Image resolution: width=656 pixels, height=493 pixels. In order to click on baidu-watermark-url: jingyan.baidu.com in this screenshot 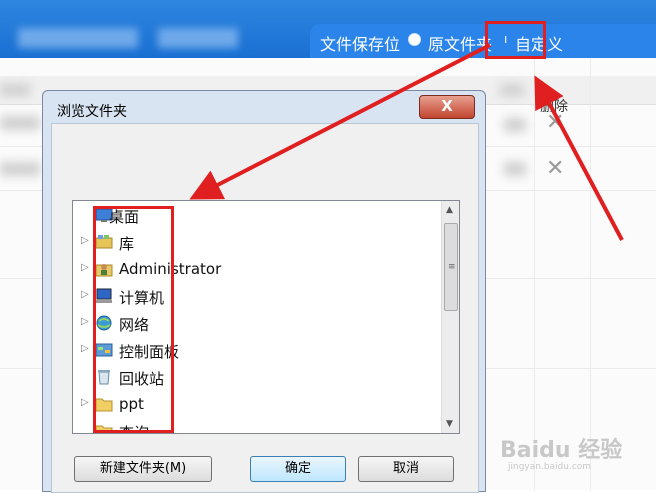, I will do `click(550, 467)`.